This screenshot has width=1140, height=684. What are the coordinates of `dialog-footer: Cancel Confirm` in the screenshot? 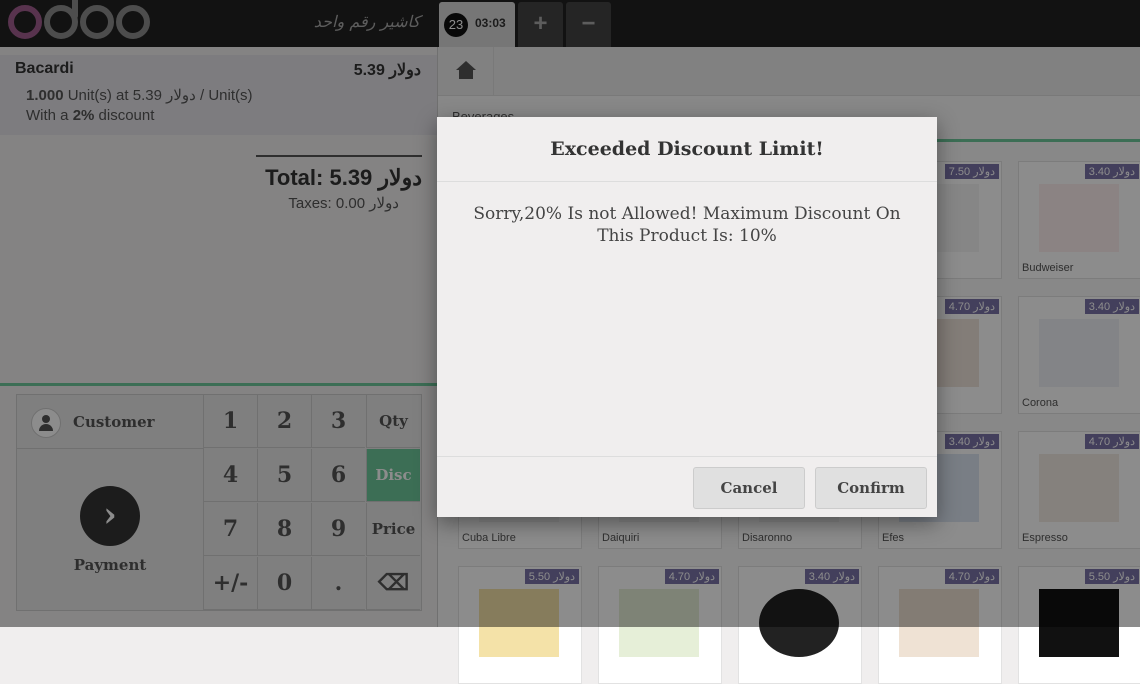 It's located at (687, 487).